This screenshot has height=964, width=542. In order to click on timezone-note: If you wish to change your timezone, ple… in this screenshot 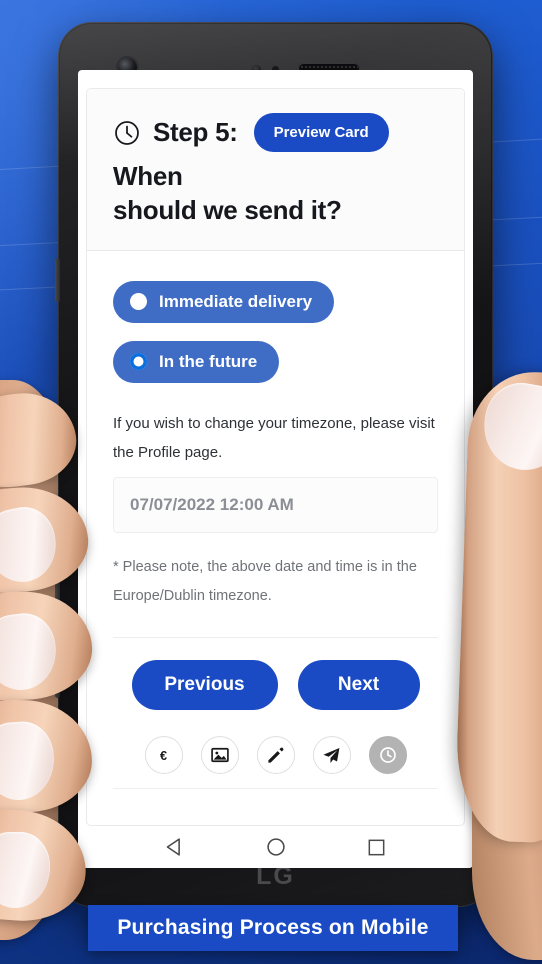, I will do `click(274, 437)`.